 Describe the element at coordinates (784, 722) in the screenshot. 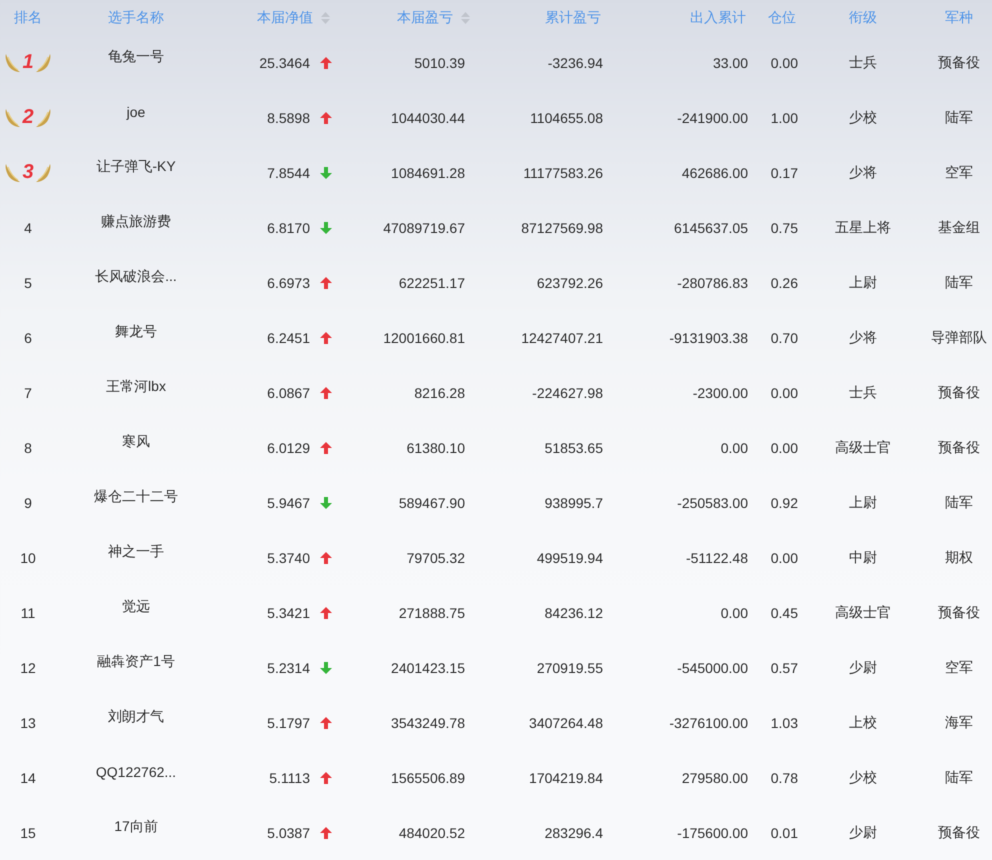

I see `position-ratio: 1.03` at that location.